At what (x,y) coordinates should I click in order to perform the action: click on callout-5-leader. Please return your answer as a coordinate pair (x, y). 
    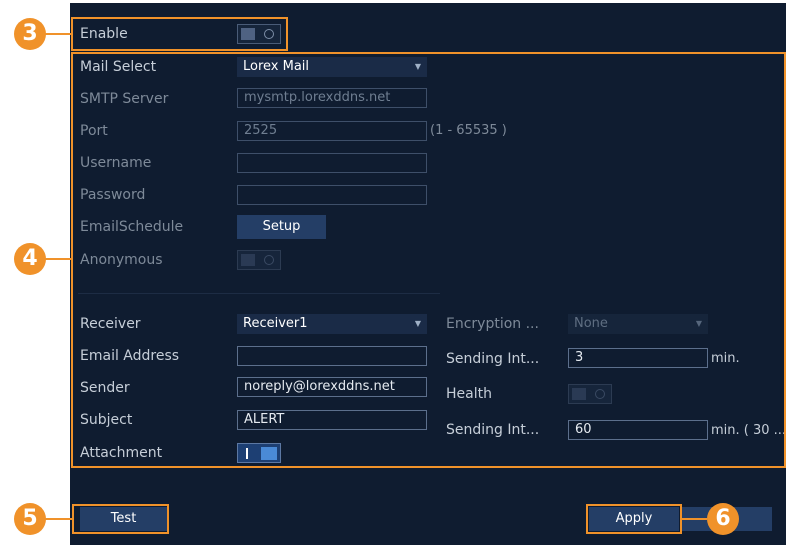
    Looking at the image, I should click on (58, 519).